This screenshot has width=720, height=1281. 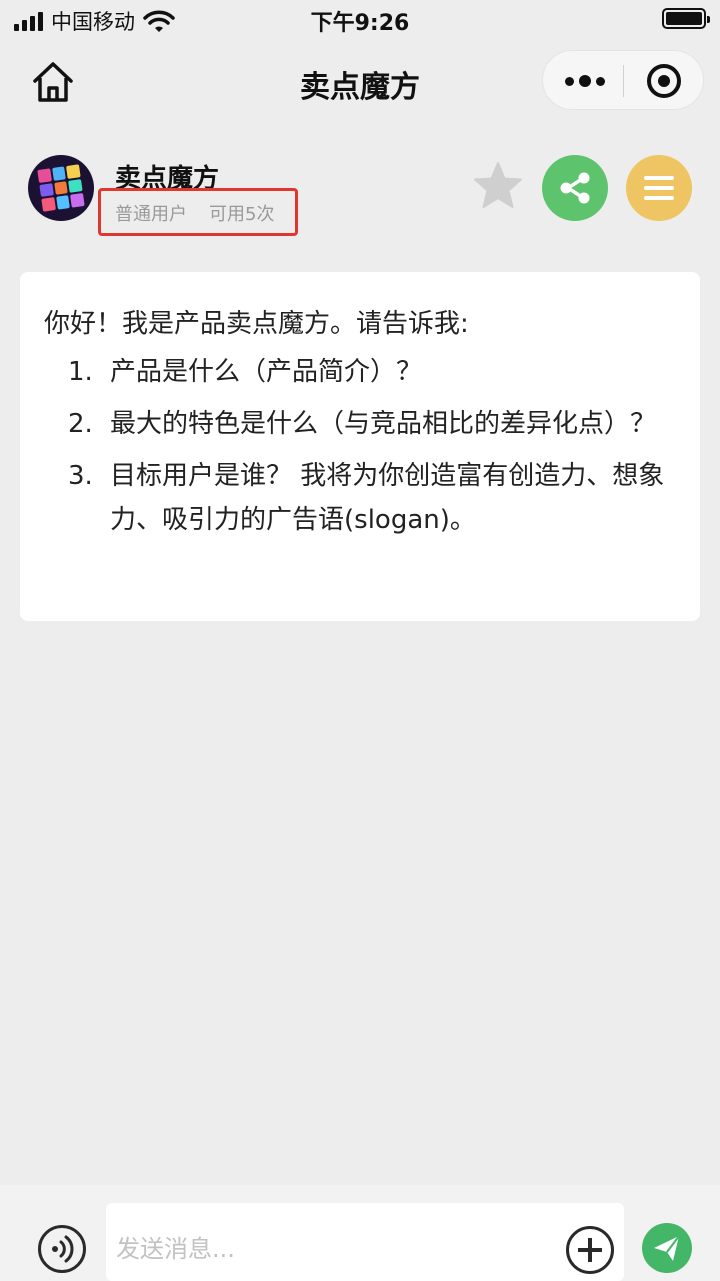 What do you see at coordinates (80, 372) in the screenshot?
I see `list-item-number: 1.` at bounding box center [80, 372].